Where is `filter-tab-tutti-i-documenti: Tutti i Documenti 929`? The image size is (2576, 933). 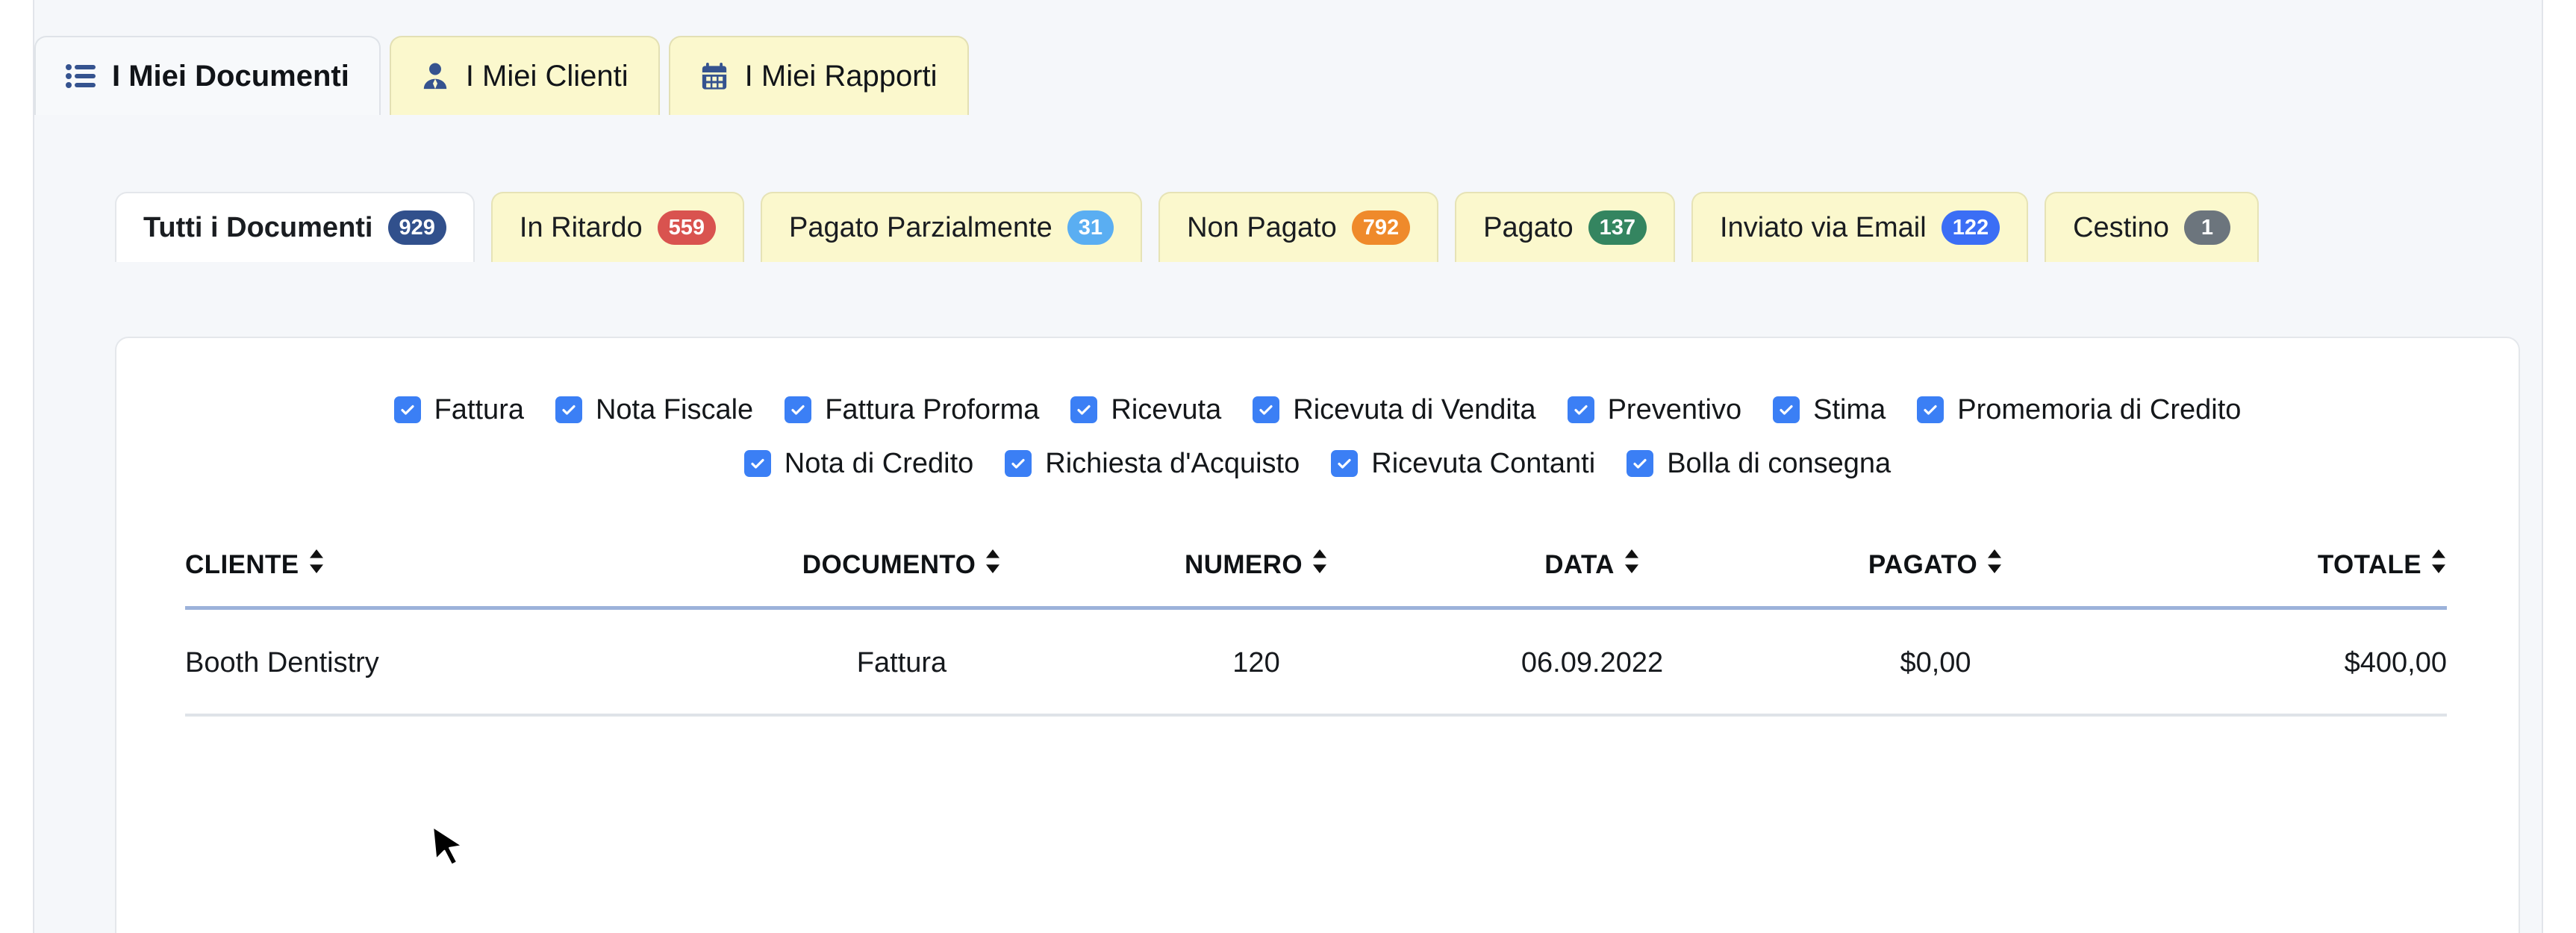 filter-tab-tutti-i-documenti: Tutti i Documenti 929 is located at coordinates (295, 227).